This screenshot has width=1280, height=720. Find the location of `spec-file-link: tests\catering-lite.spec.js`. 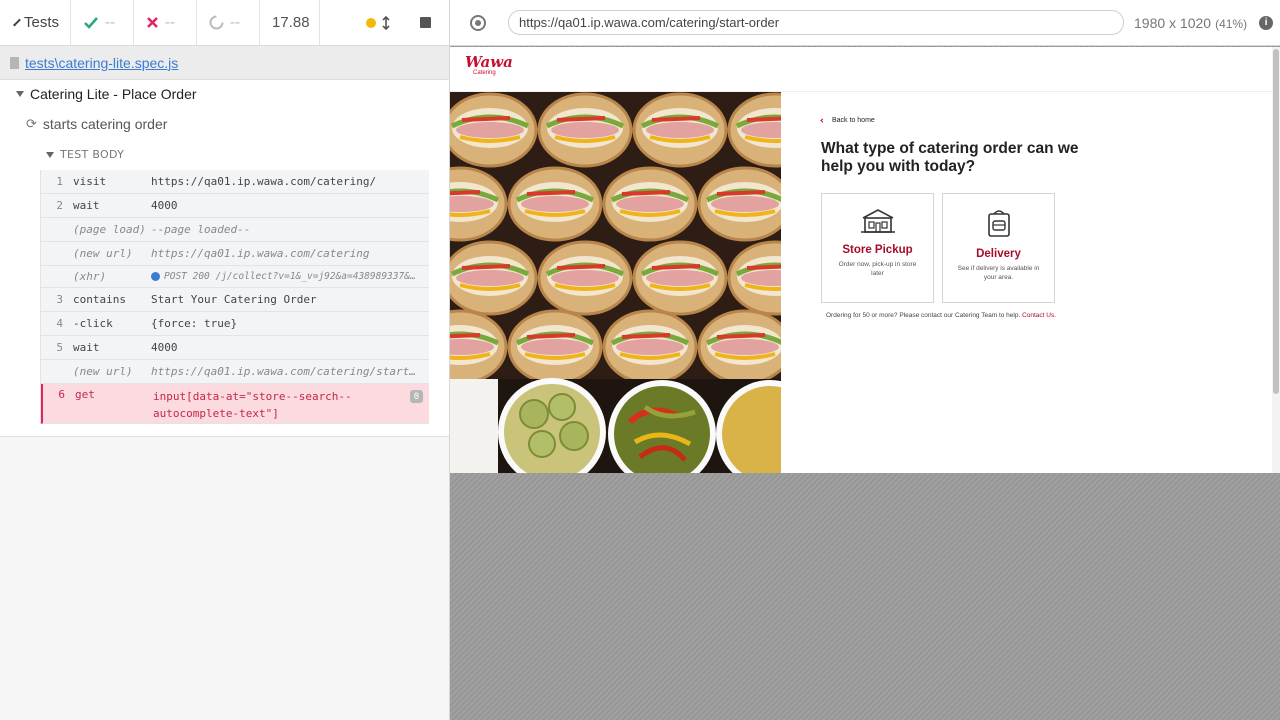

spec-file-link: tests\catering-lite.spec.js is located at coordinates (224, 63).